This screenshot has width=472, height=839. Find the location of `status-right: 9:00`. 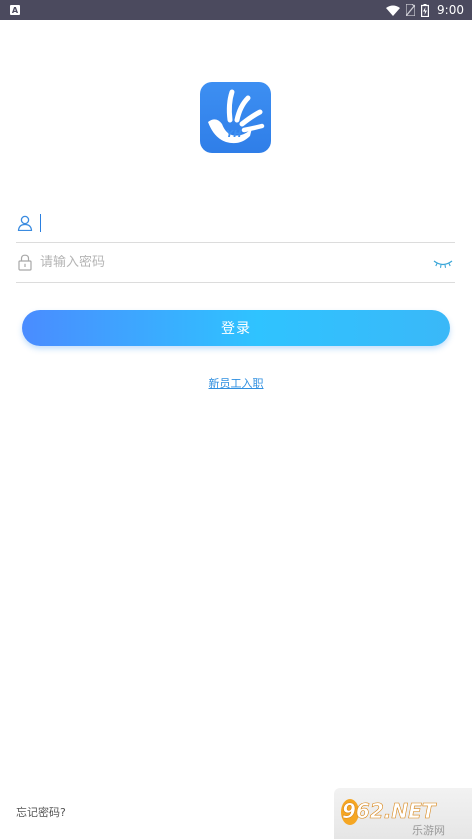

status-right: 9:00 is located at coordinates (425, 10).